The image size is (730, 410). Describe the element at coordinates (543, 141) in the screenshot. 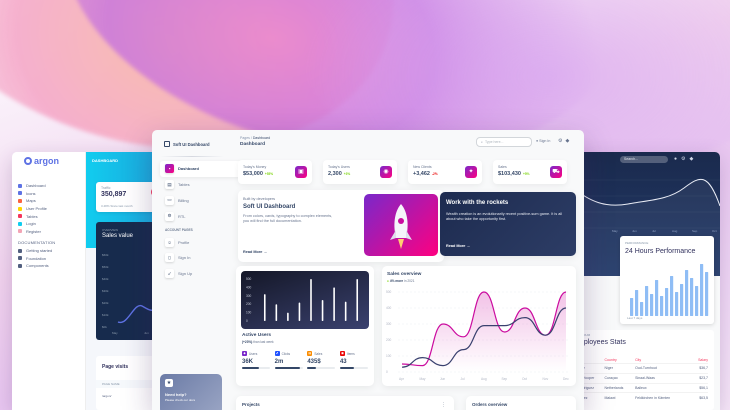

I see `sign-in-link: ● Sign In` at that location.